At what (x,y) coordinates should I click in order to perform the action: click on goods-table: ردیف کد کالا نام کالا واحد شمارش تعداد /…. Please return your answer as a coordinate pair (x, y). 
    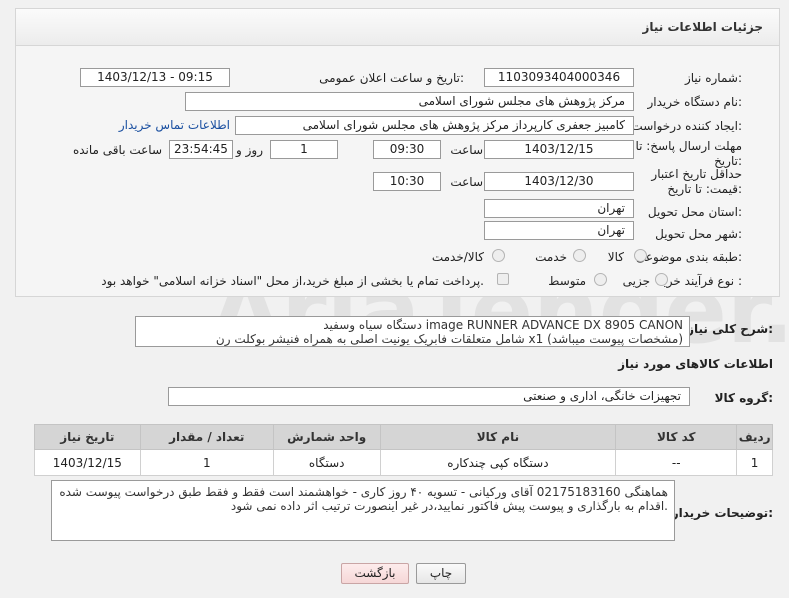
    Looking at the image, I should click on (403, 450).